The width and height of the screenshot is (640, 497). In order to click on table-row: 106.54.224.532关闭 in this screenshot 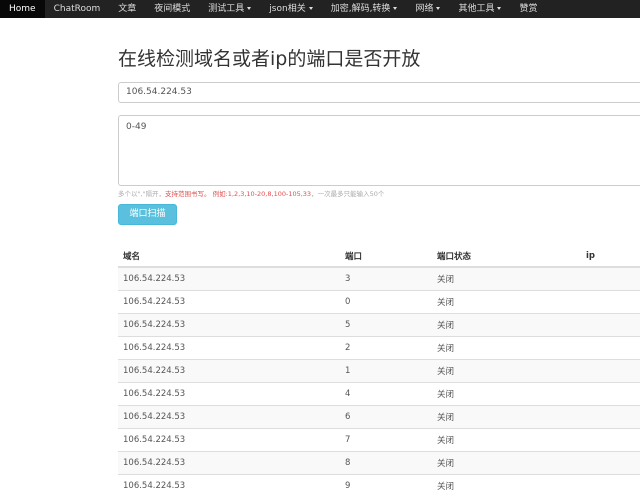, I will do `click(379, 348)`.